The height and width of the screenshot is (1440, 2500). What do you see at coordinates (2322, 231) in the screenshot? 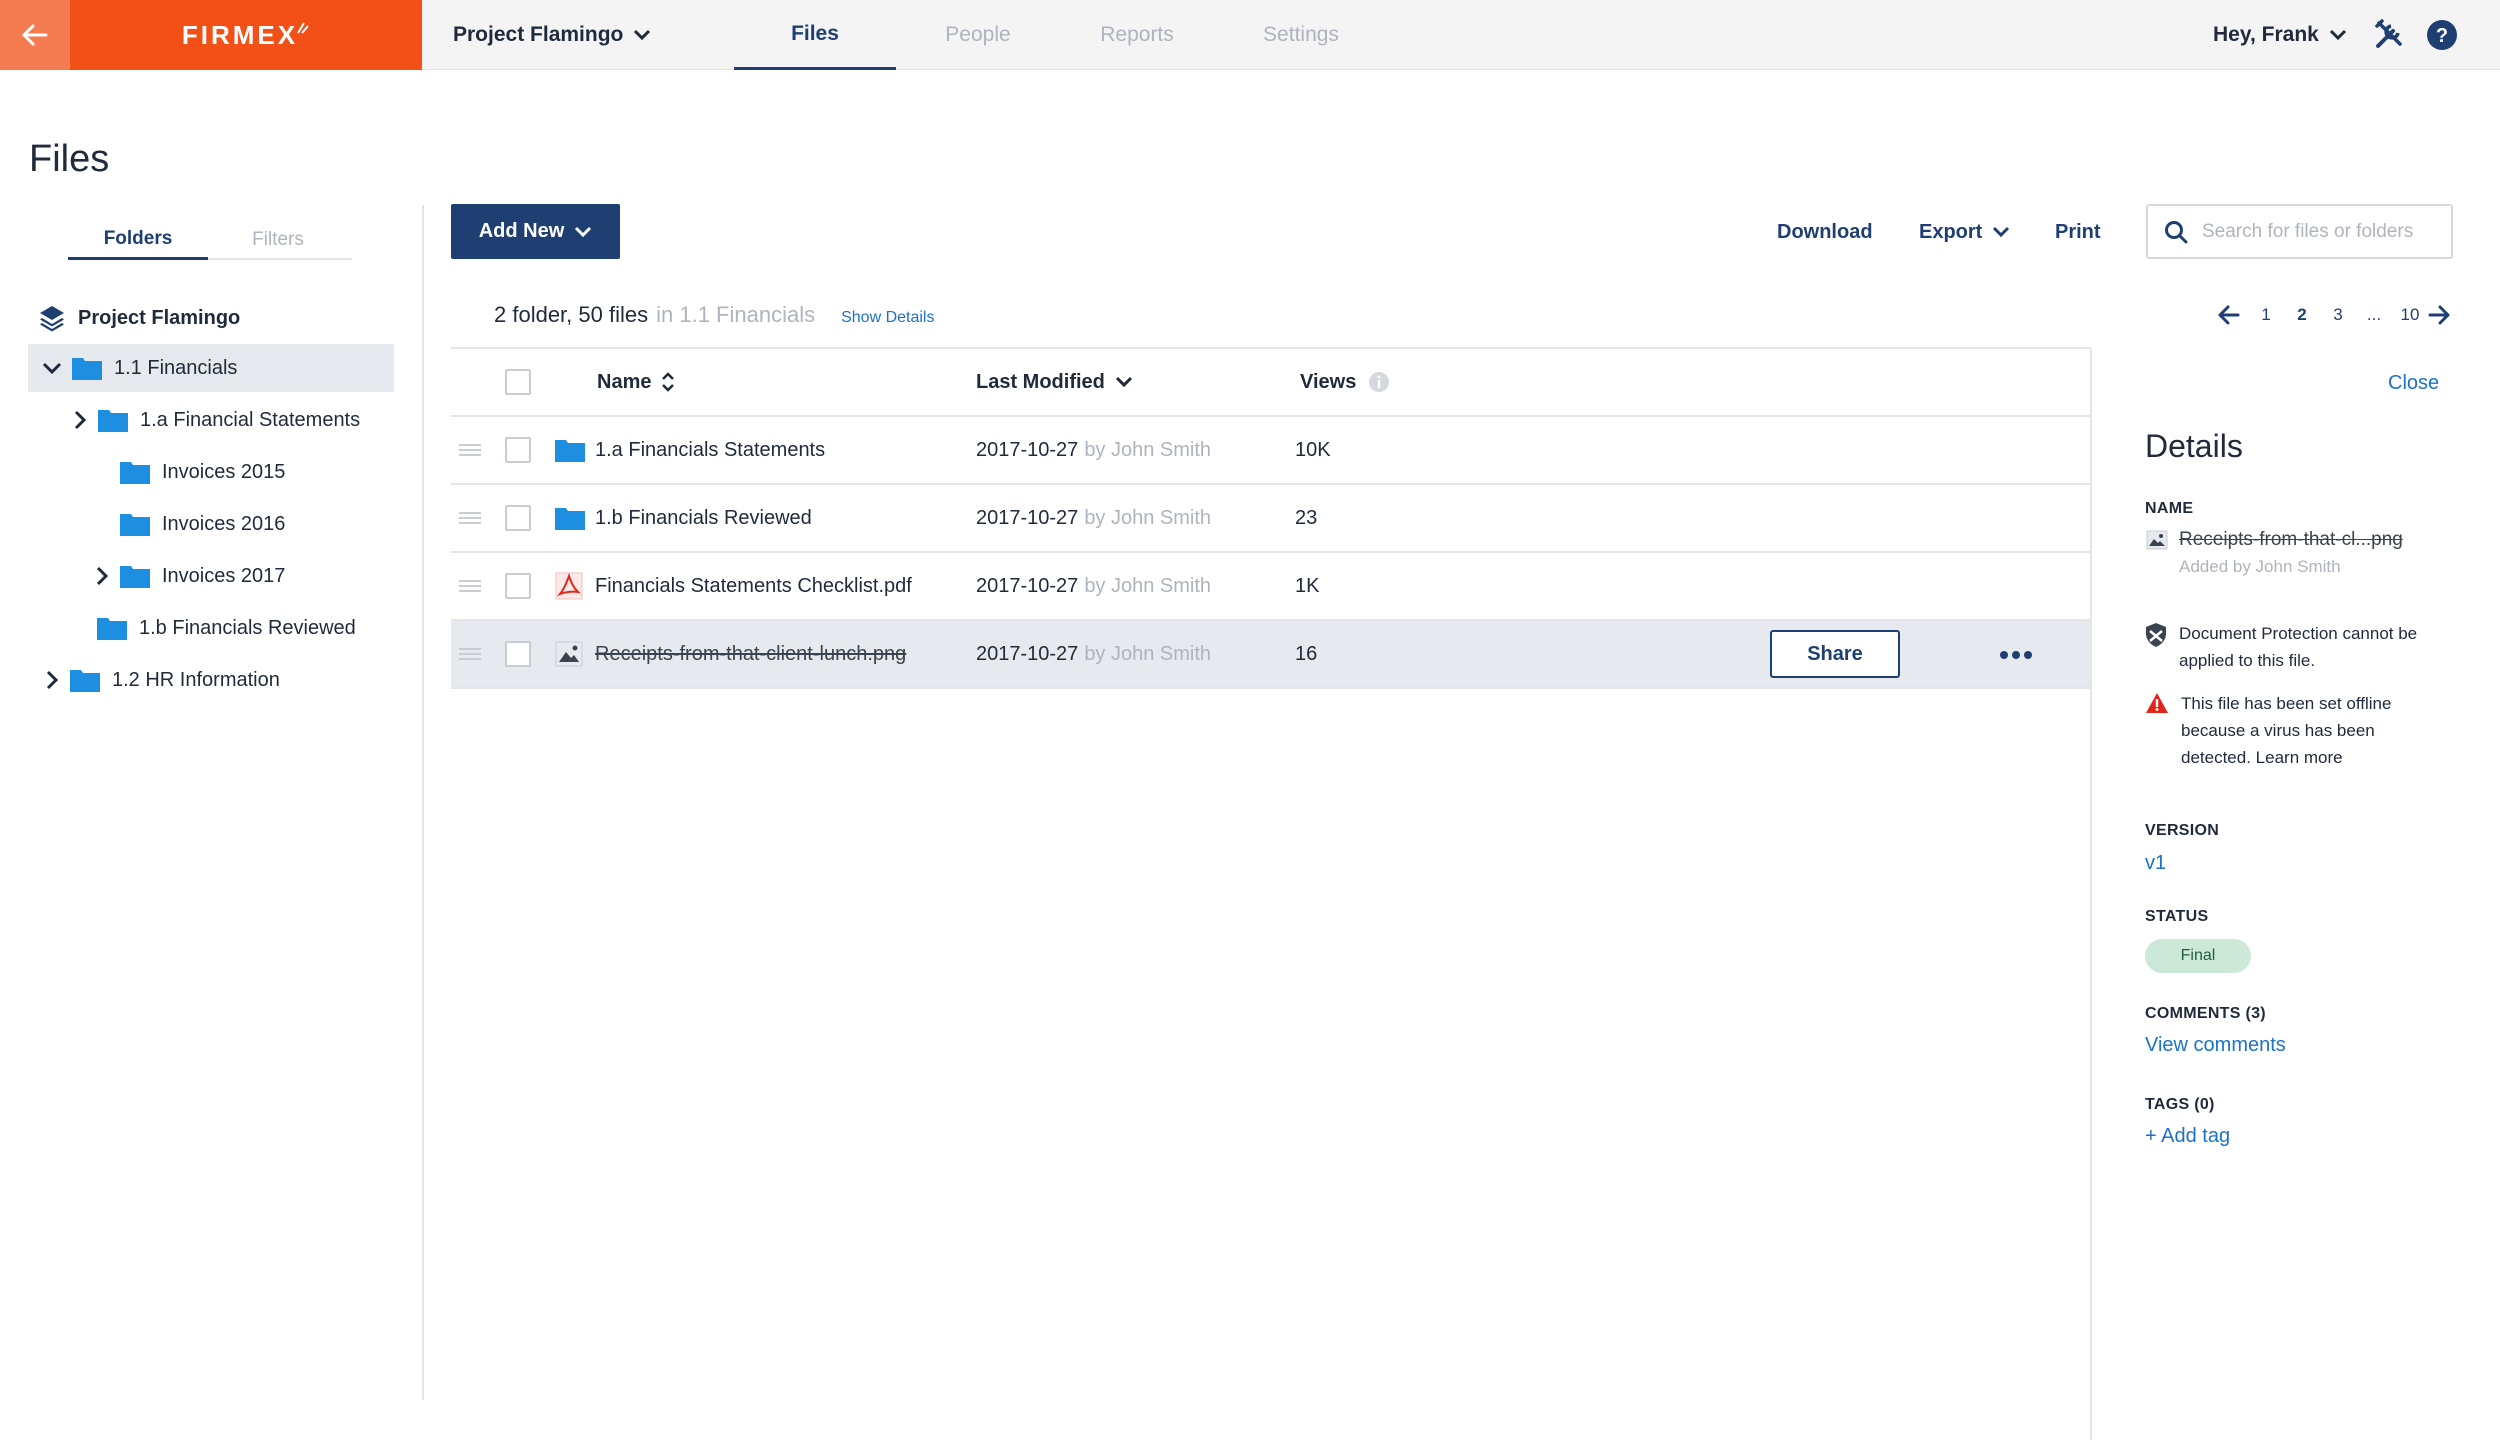
I see `search-input` at bounding box center [2322, 231].